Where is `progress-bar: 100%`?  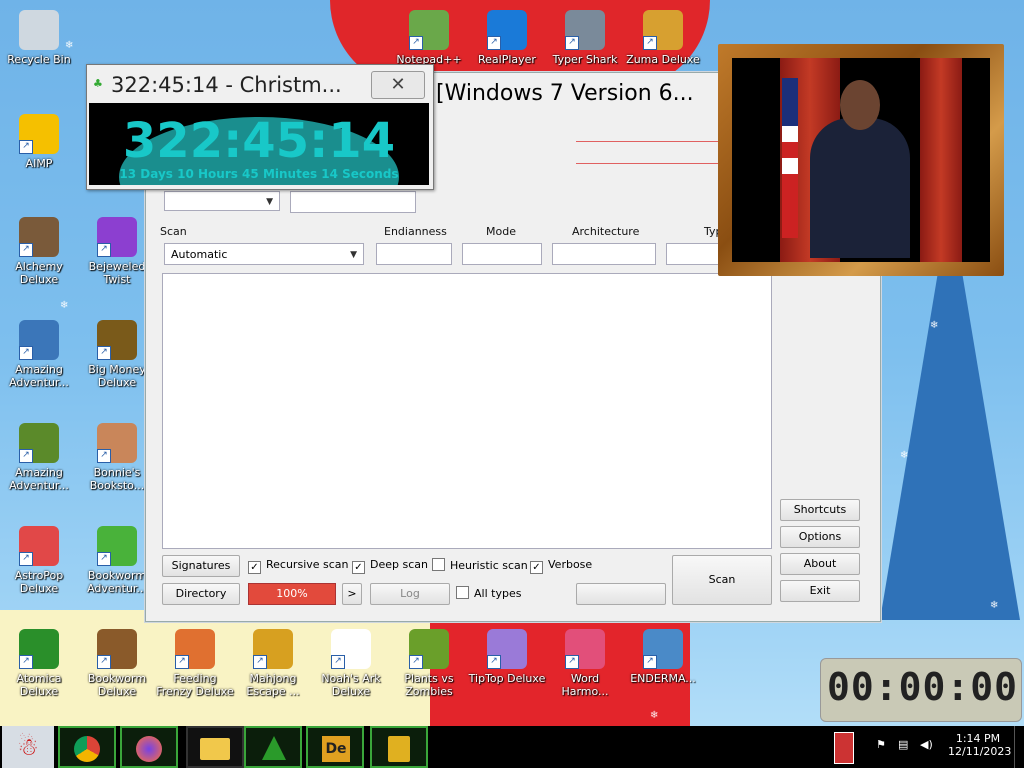 progress-bar: 100% is located at coordinates (292, 594).